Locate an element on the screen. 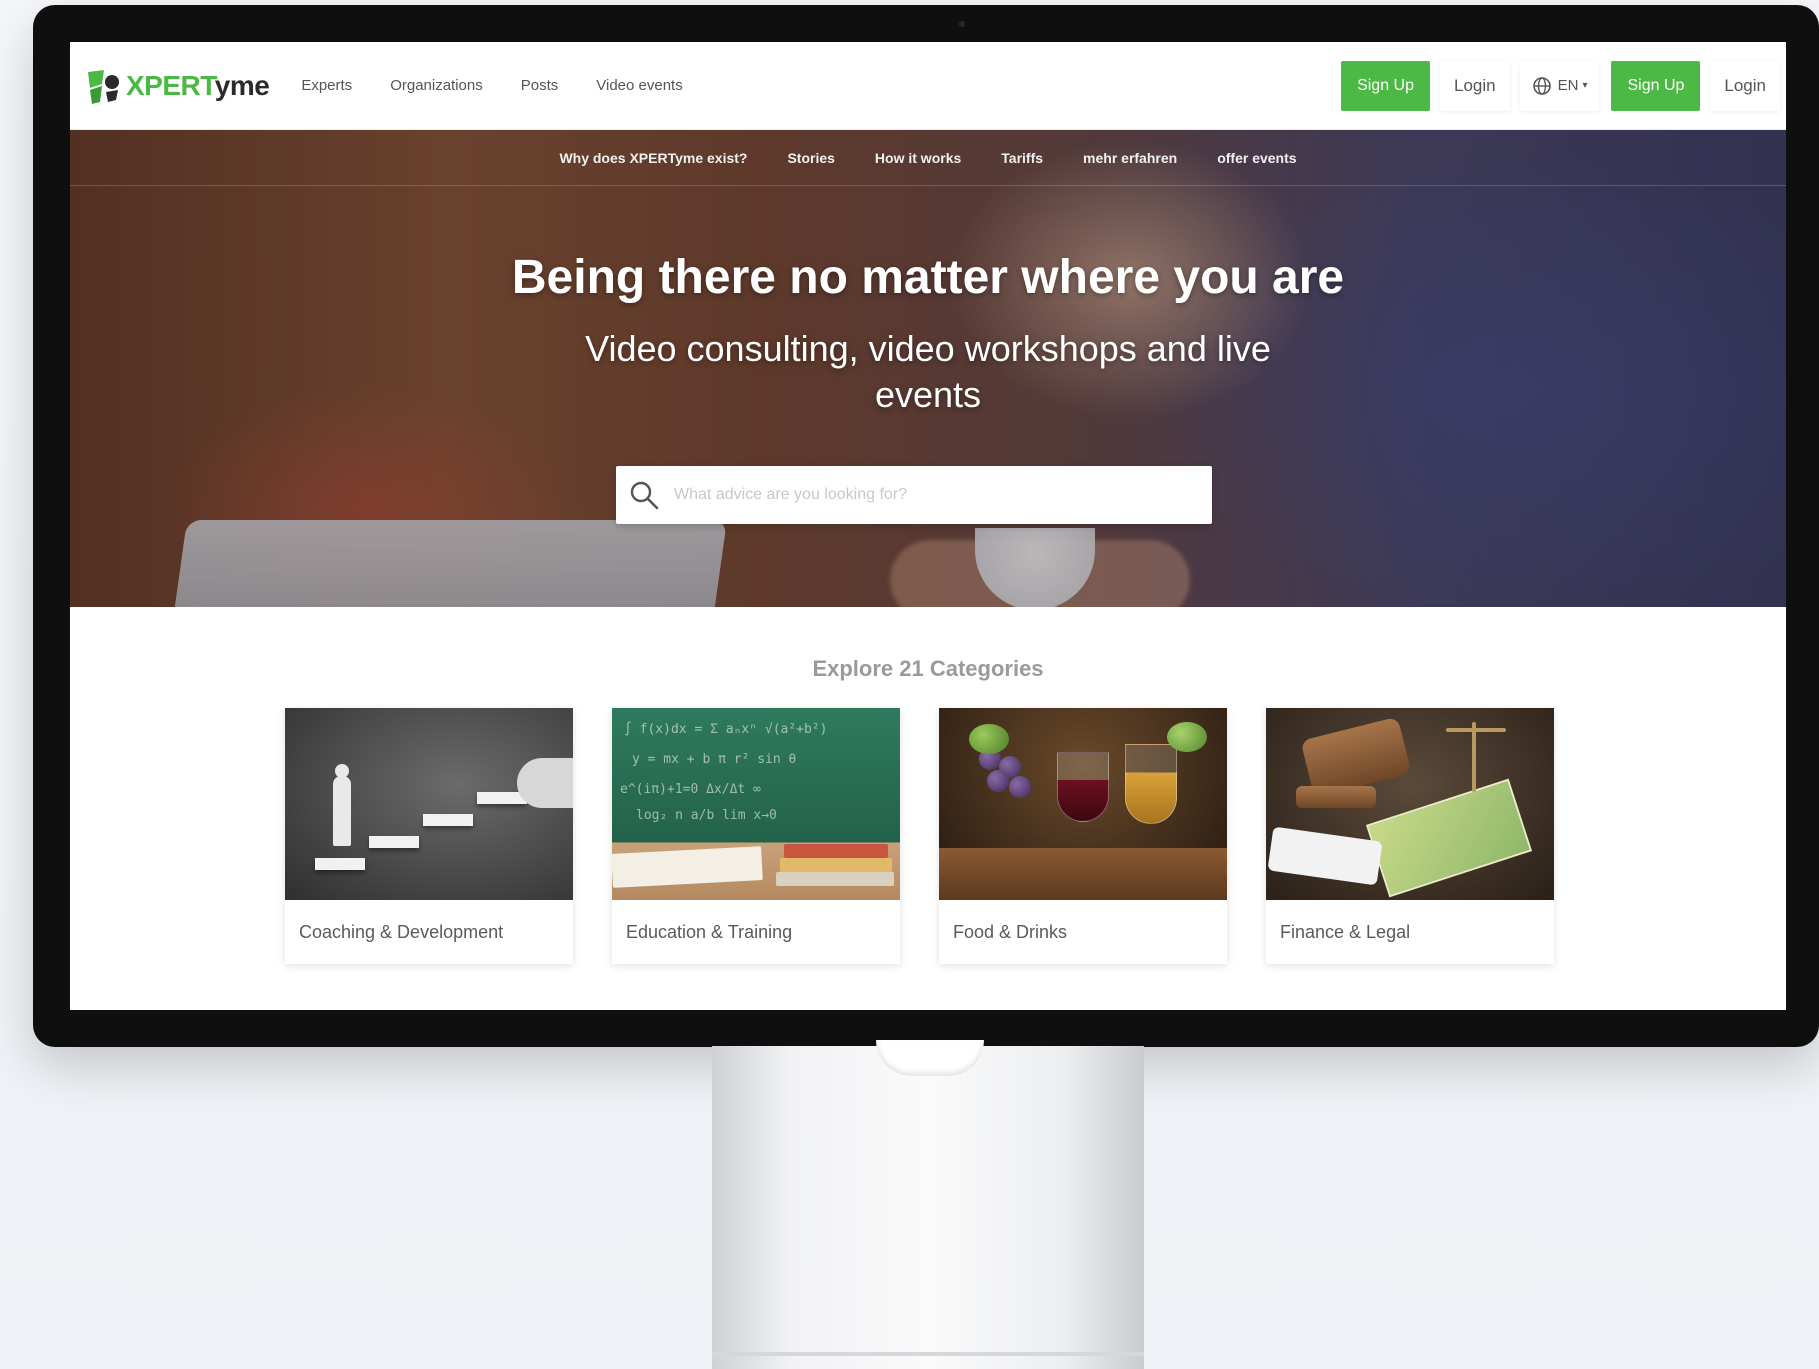 This screenshot has height=1369, width=1819. figure-body-shape is located at coordinates (342, 811).